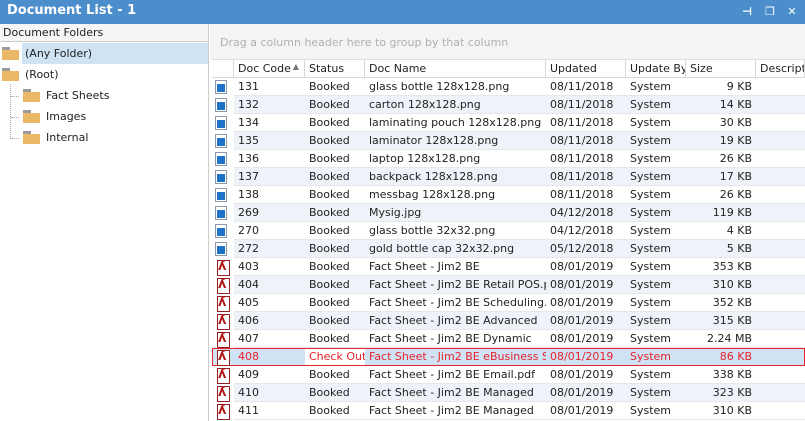 This screenshot has height=421, width=805. I want to click on doc-name-cell: messbag 128x128.png, so click(432, 194).